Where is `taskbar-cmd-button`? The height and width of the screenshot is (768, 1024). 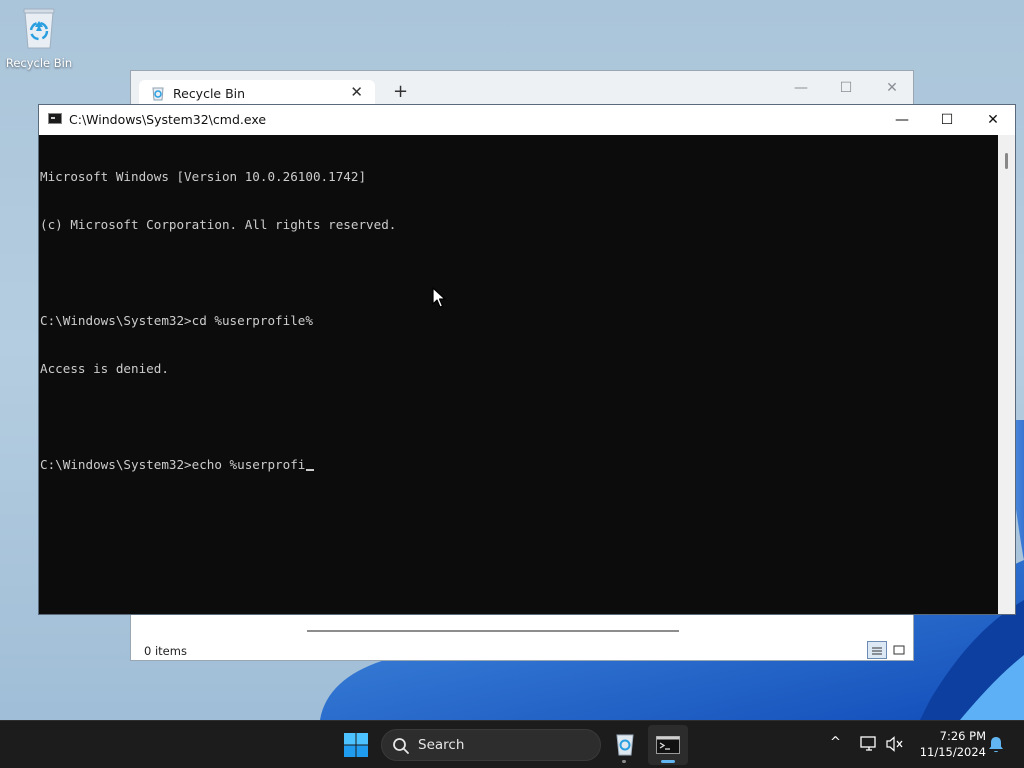 taskbar-cmd-button is located at coordinates (668, 745).